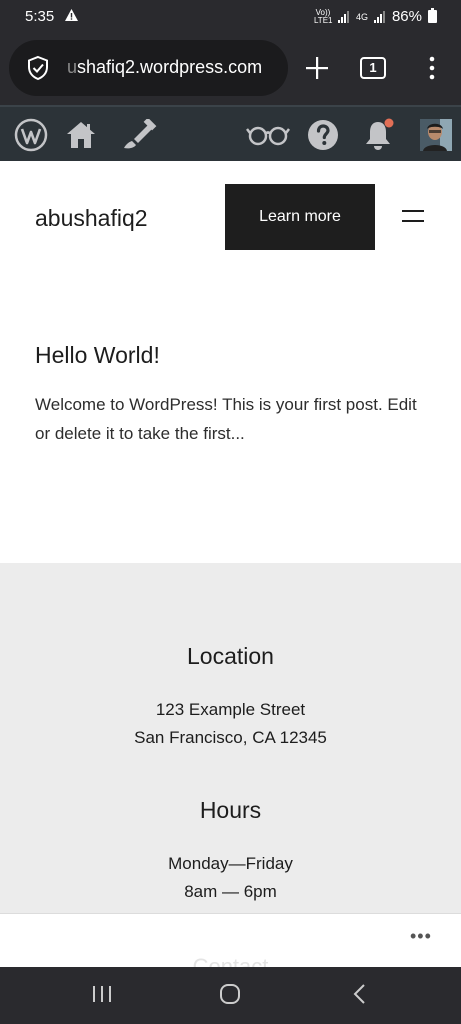 The height and width of the screenshot is (1024, 461). I want to click on site-title: abushafiq2, so click(91, 218).